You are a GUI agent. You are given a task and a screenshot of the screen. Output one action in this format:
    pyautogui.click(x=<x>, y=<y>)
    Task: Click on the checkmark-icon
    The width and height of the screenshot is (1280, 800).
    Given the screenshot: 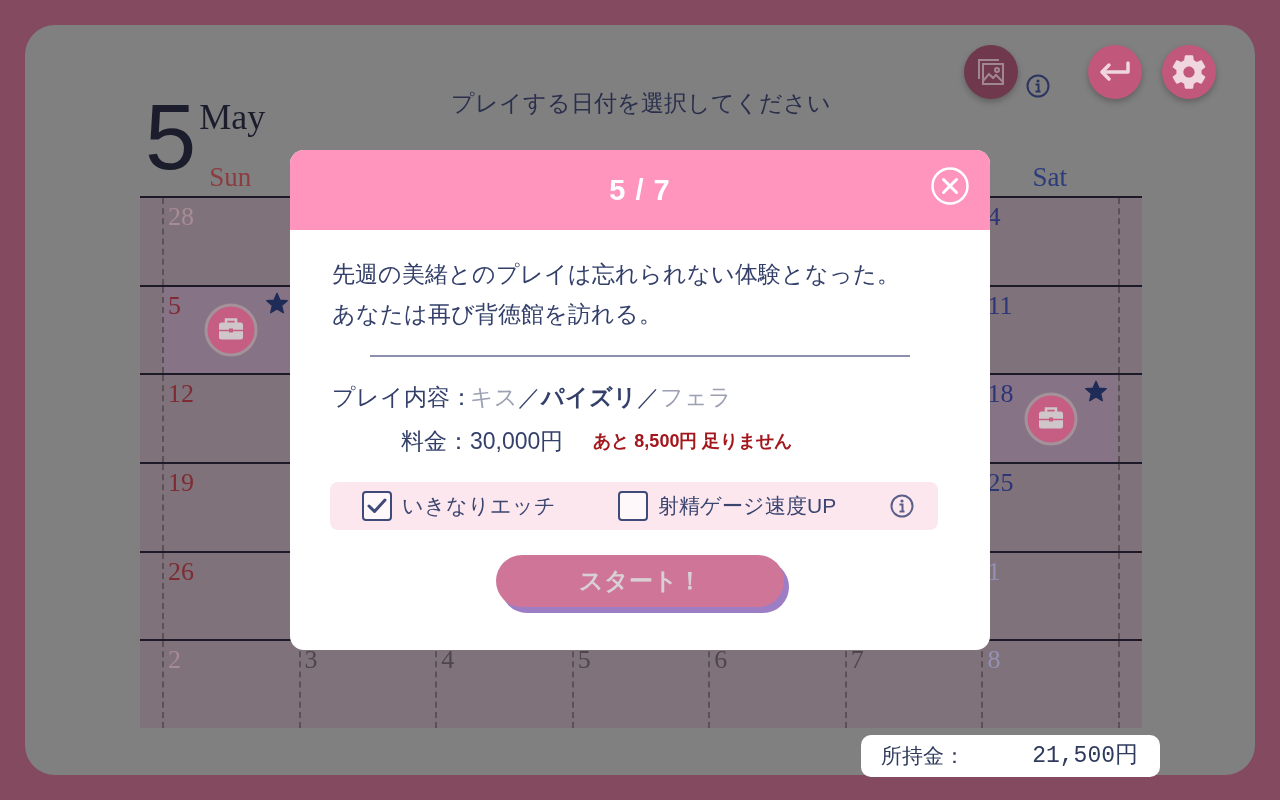 What is the action you would take?
    pyautogui.click(x=377, y=506)
    